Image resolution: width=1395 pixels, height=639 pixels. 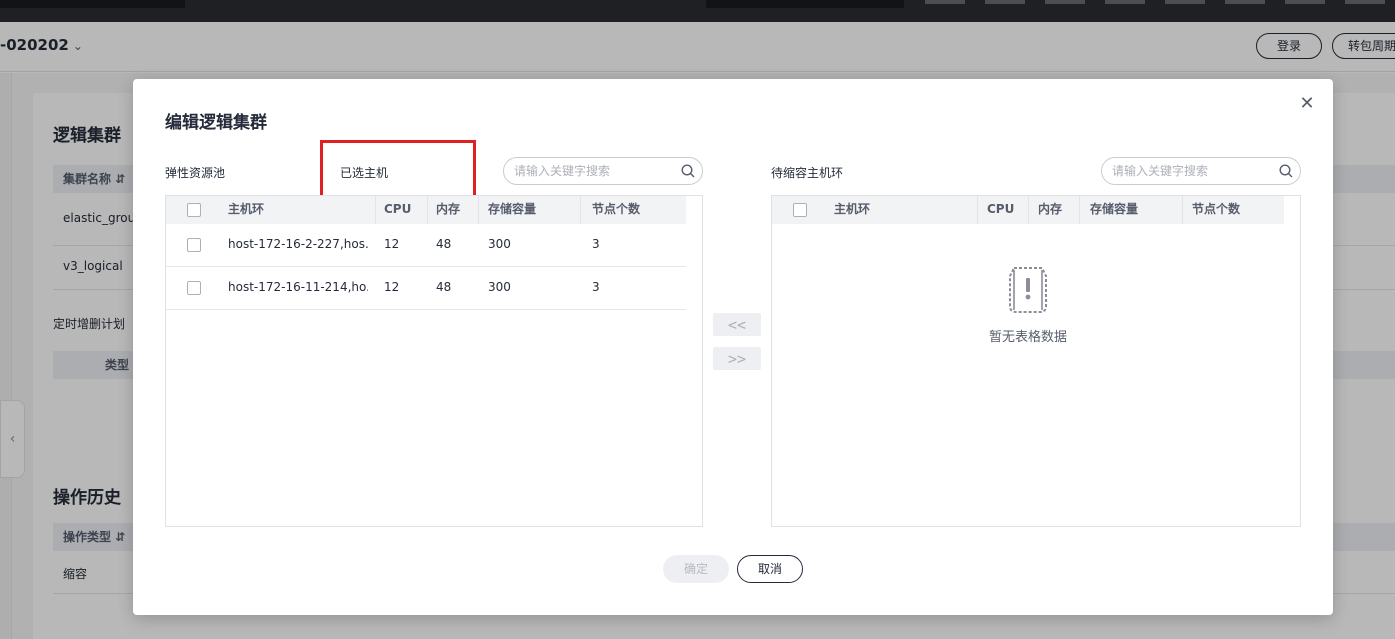 I want to click on right-table-header: 主机环 CPU 内存 存储容量 节点个数, so click(x=1028, y=210).